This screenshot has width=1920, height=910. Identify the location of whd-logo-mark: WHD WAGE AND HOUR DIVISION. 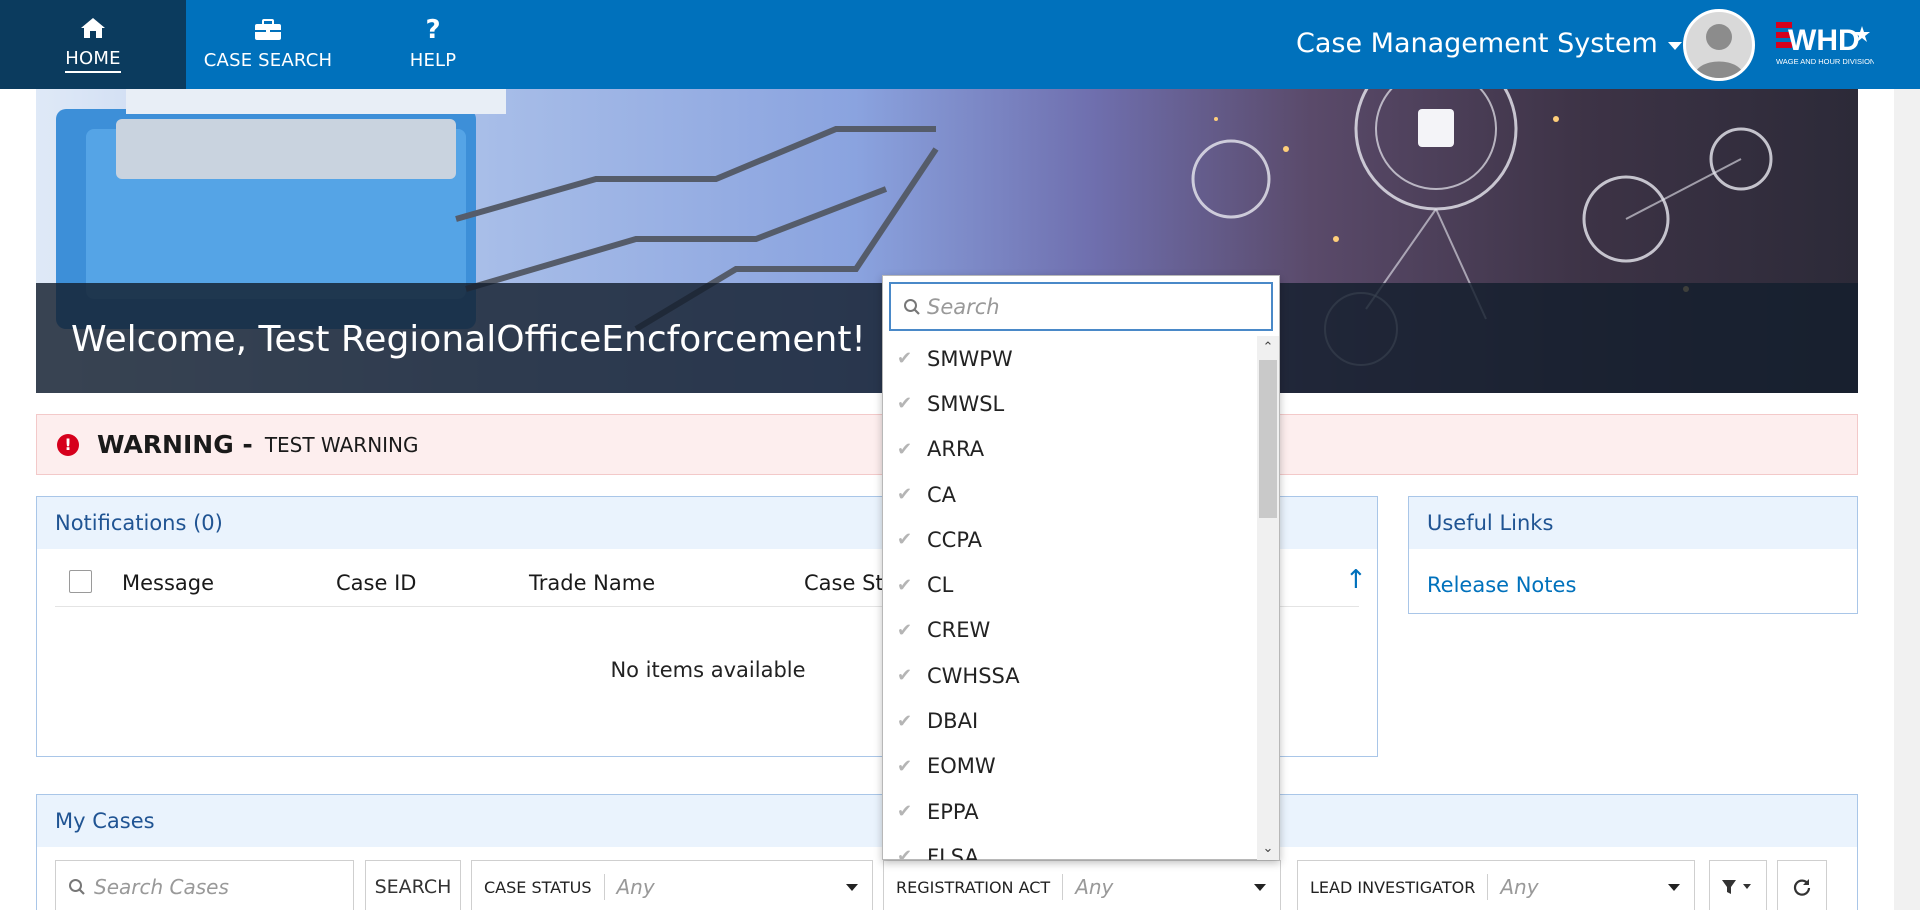
(1825, 44).